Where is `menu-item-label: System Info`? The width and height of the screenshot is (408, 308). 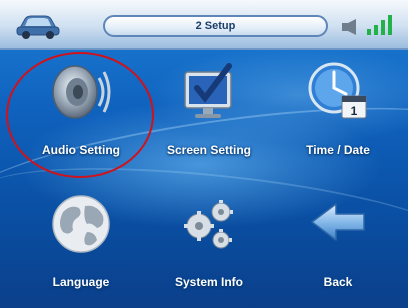 menu-item-label: System Info is located at coordinates (208, 282).